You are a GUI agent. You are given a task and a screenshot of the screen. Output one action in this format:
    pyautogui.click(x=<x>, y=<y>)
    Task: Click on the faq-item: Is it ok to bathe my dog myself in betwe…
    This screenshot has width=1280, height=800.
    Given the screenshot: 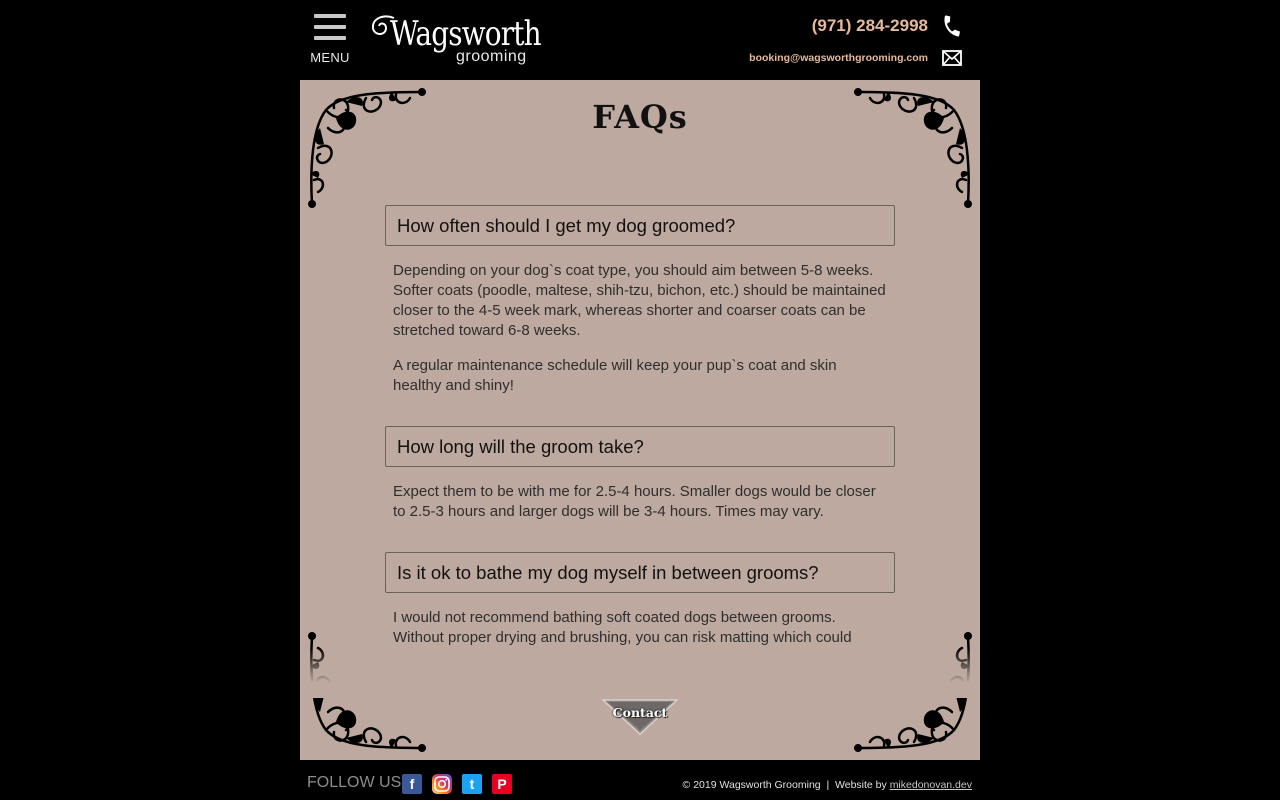 What is the action you would take?
    pyautogui.click(x=640, y=600)
    